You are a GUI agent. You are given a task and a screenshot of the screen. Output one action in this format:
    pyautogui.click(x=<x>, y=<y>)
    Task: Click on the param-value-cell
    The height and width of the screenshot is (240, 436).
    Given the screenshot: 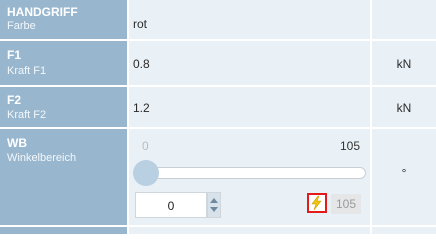 What is the action you would take?
    pyautogui.click(x=249, y=230)
    